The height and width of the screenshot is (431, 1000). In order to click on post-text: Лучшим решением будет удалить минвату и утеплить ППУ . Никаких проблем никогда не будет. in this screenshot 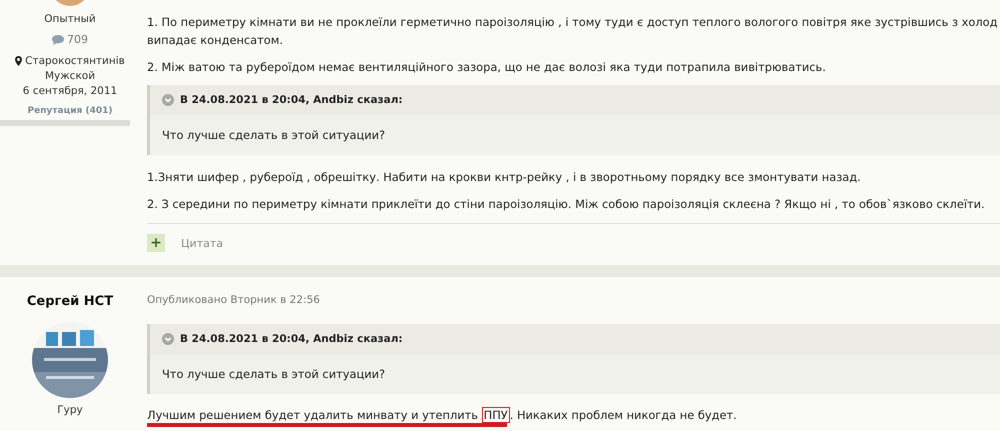, I will do `click(442, 415)`.